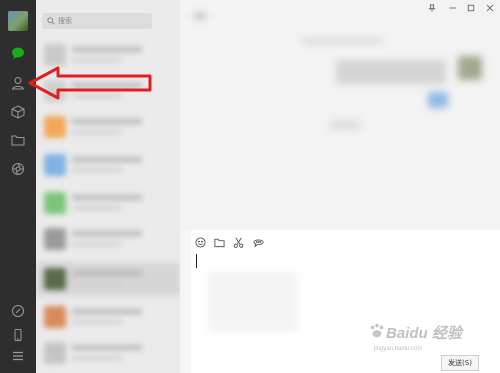  What do you see at coordinates (432, 8) in the screenshot?
I see `pin-icon` at bounding box center [432, 8].